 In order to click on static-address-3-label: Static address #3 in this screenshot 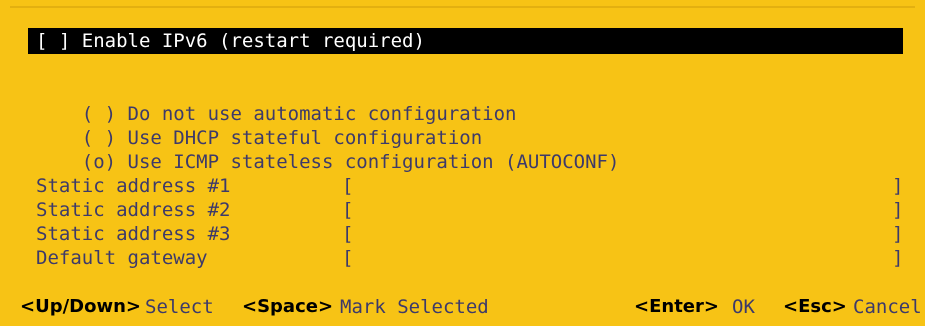, I will do `click(133, 234)`.